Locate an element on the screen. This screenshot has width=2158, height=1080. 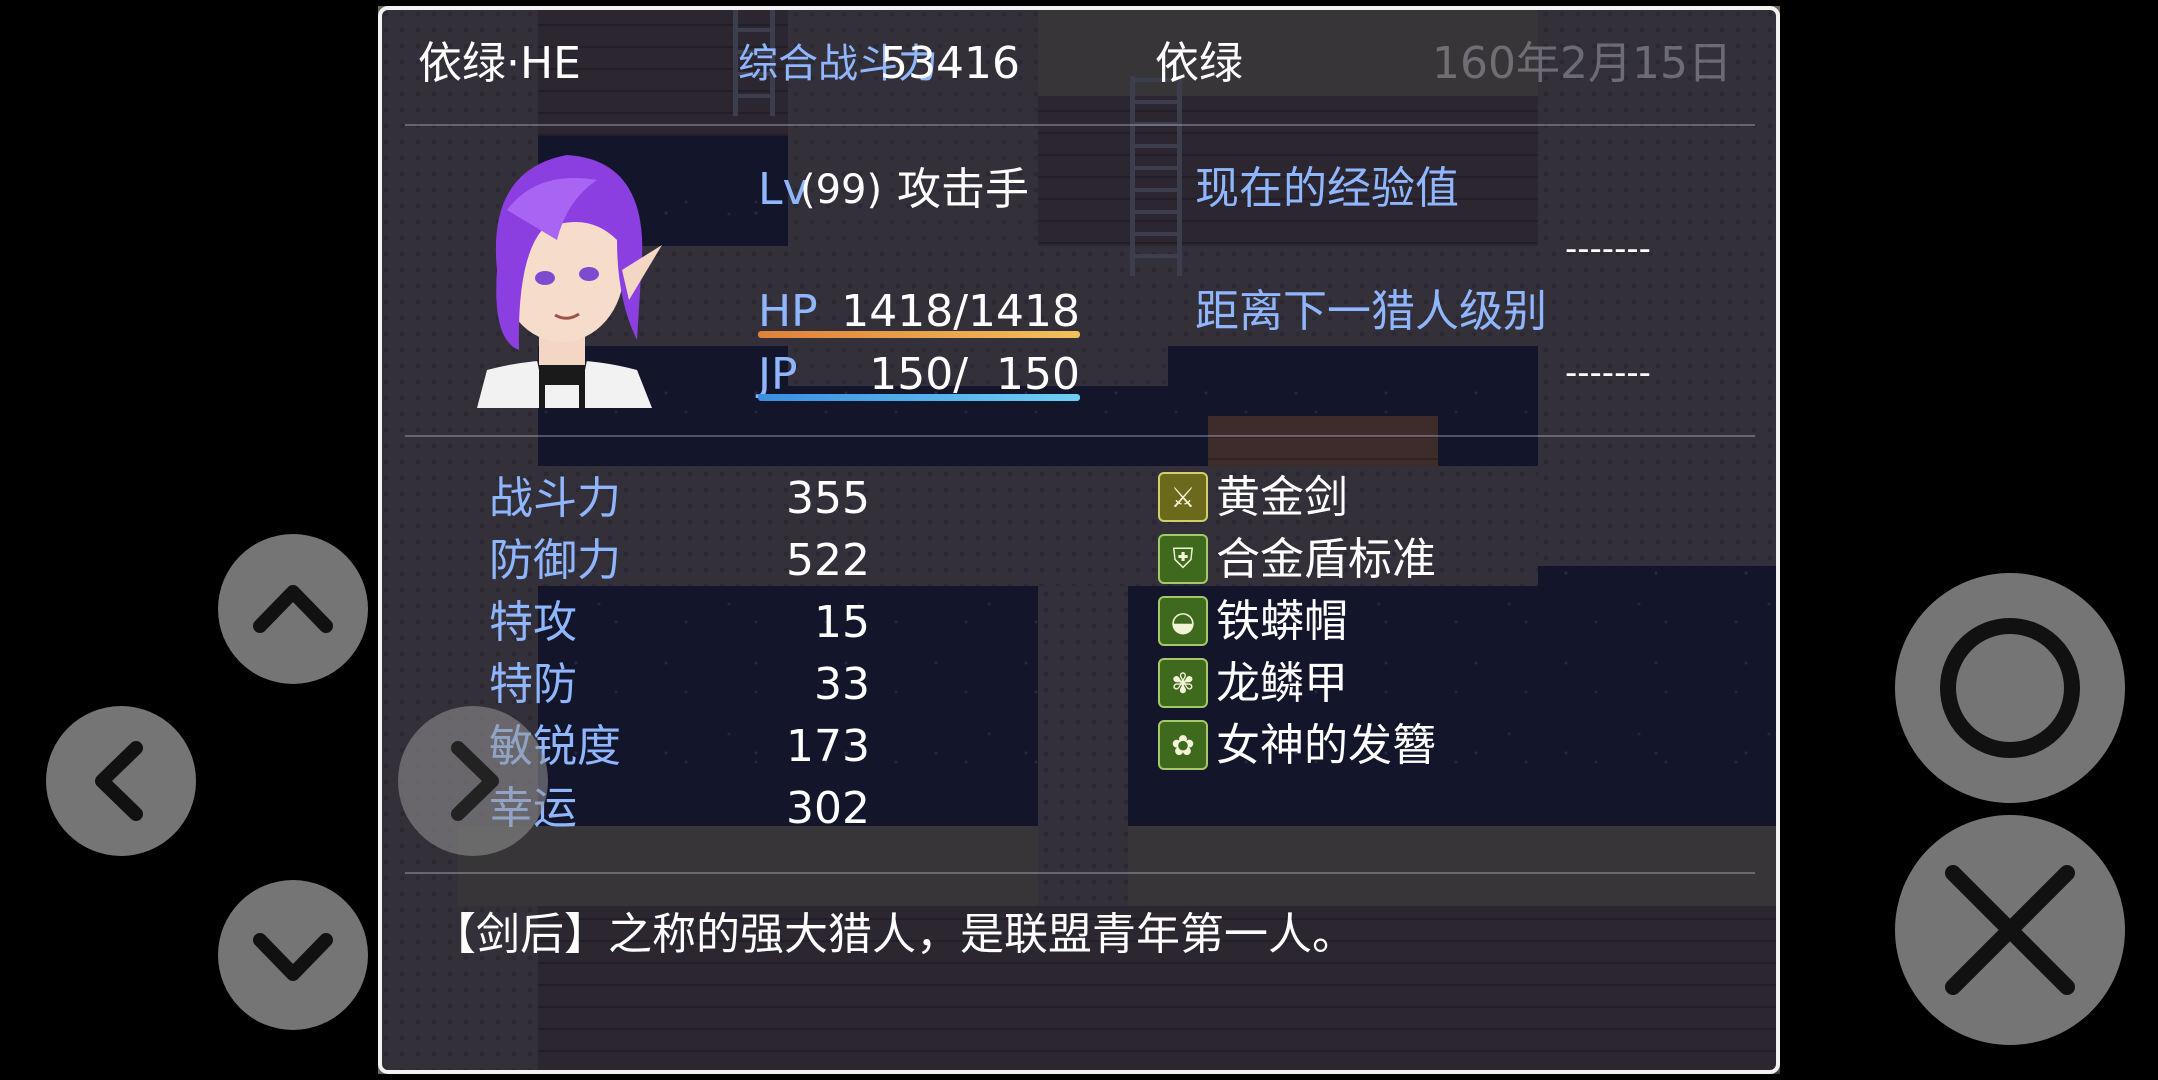
param-label: 特防 is located at coordinates (533, 684).